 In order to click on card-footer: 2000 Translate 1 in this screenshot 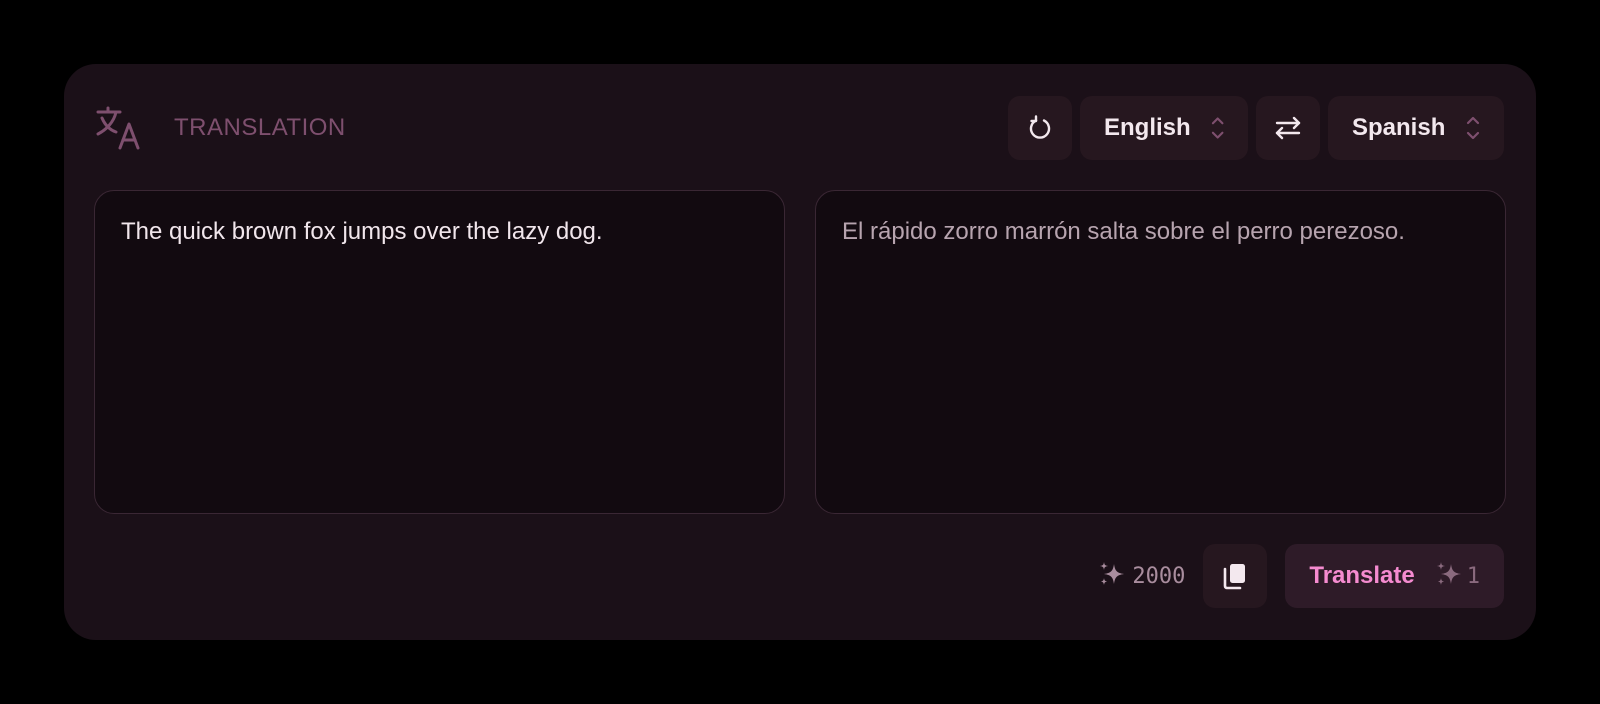, I will do `click(1301, 576)`.